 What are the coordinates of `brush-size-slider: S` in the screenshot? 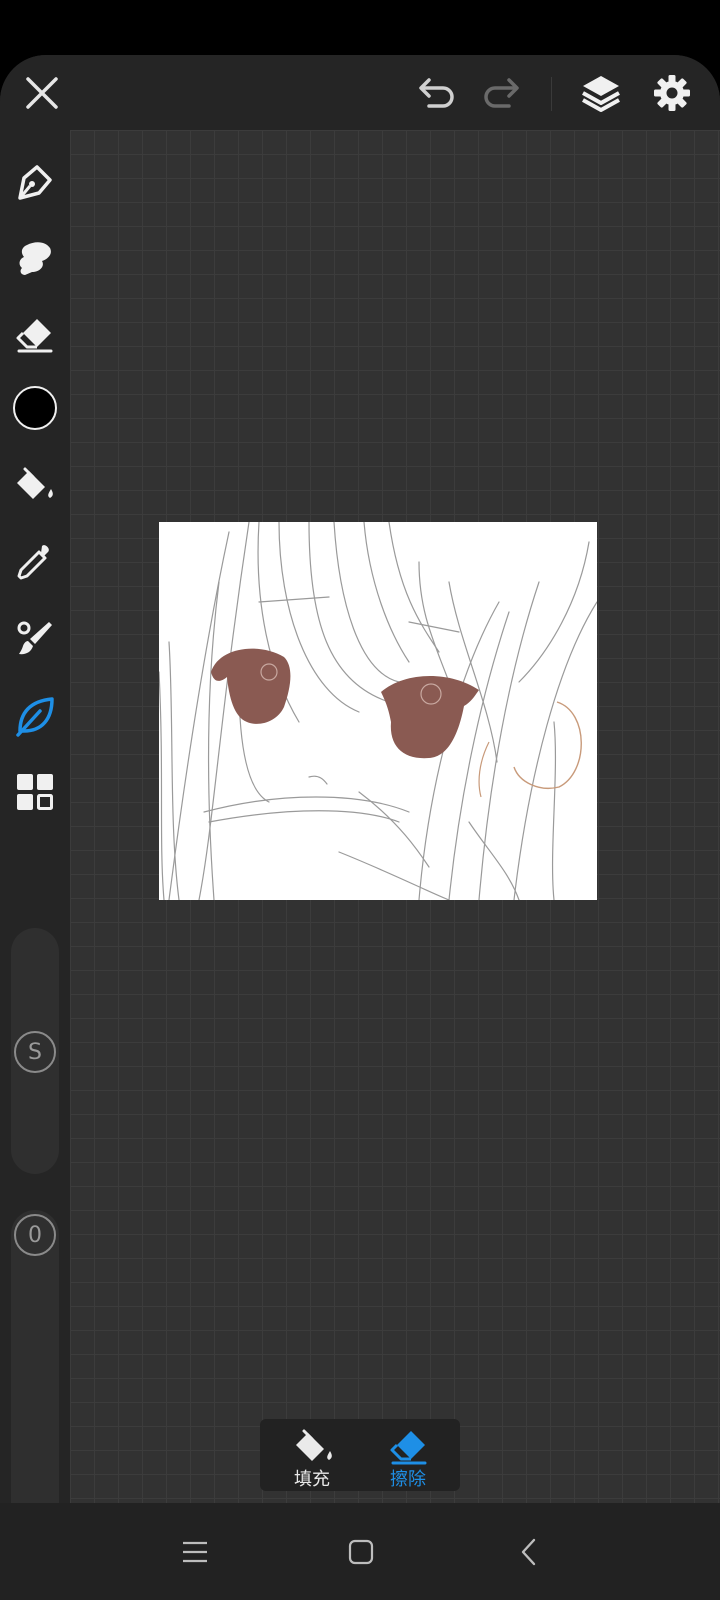 It's located at (35, 1051).